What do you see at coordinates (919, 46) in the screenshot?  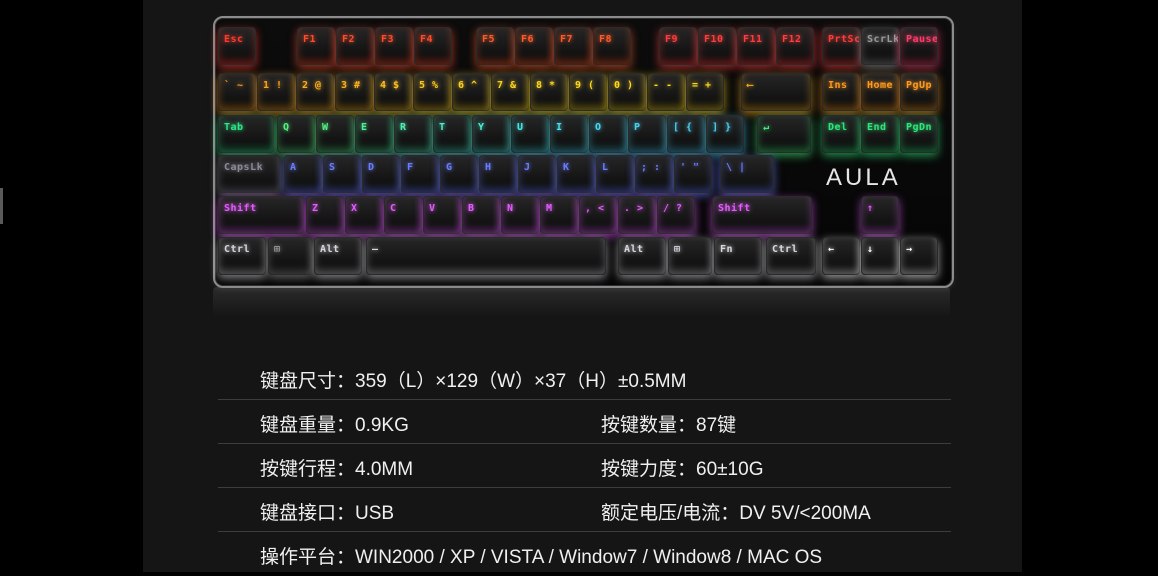 I see `key-cap: Pause` at bounding box center [919, 46].